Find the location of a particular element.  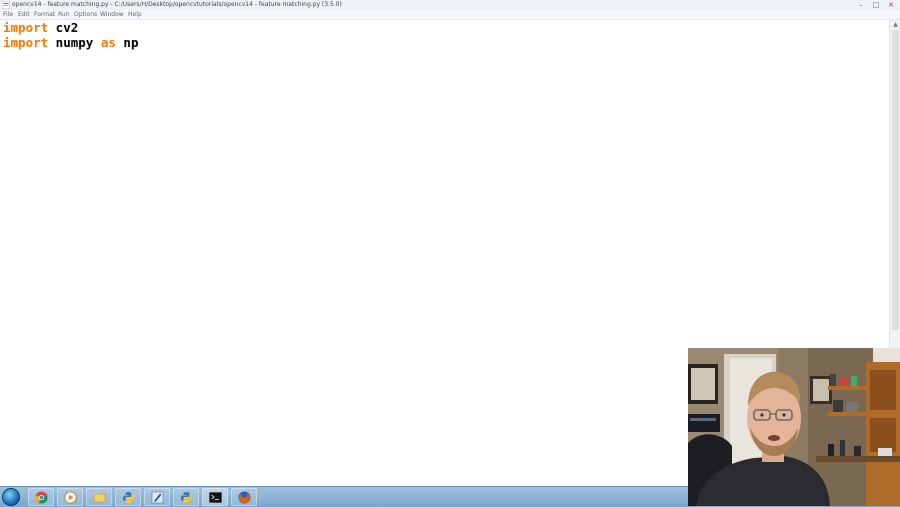

menu-file: File is located at coordinates (8, 14).